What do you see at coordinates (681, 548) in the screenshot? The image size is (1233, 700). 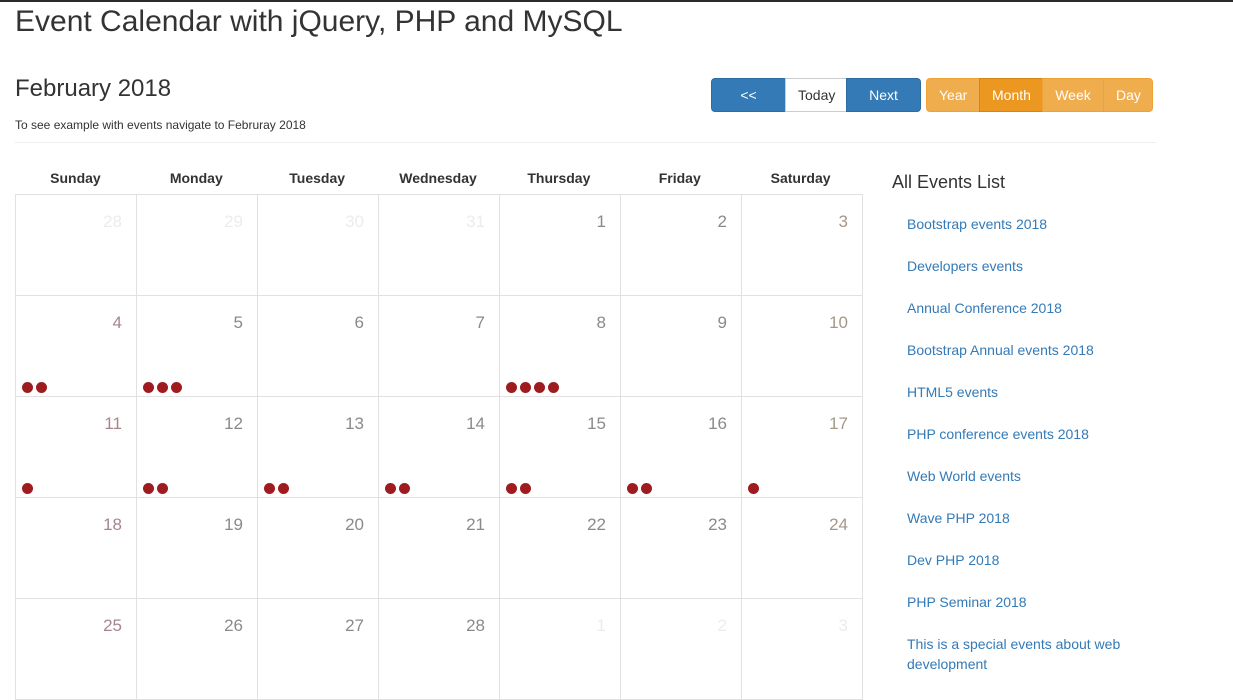 I see `day-cell: 23` at bounding box center [681, 548].